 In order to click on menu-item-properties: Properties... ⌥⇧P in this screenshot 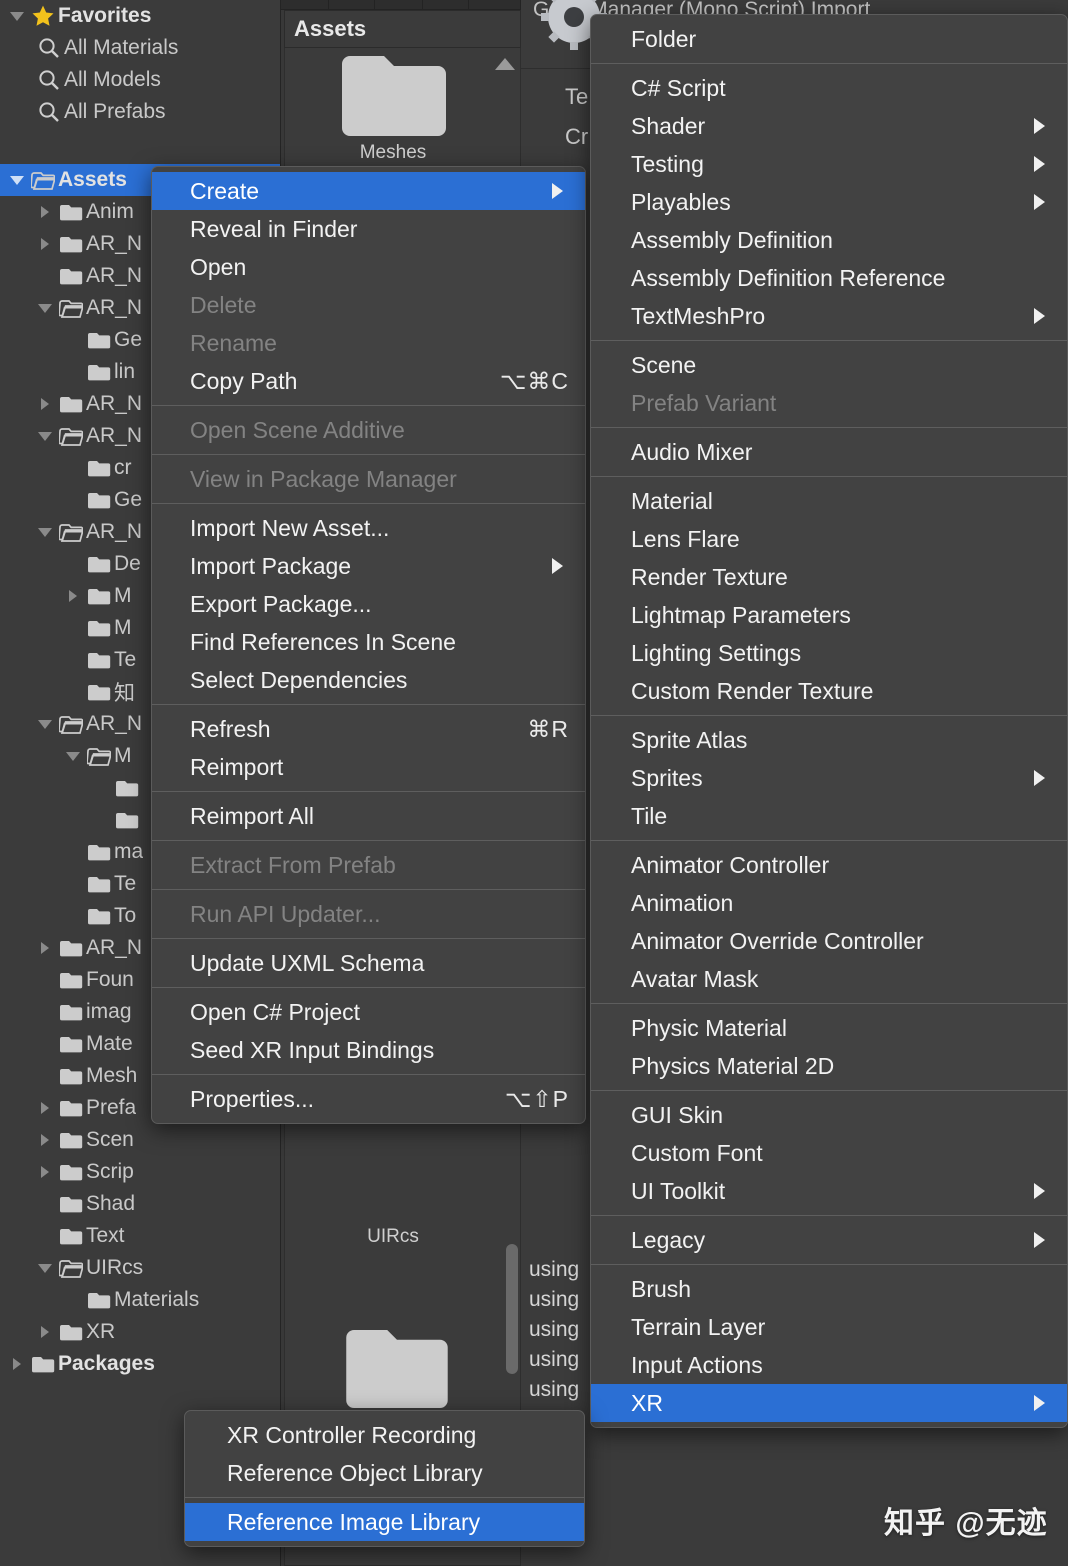, I will do `click(368, 1099)`.